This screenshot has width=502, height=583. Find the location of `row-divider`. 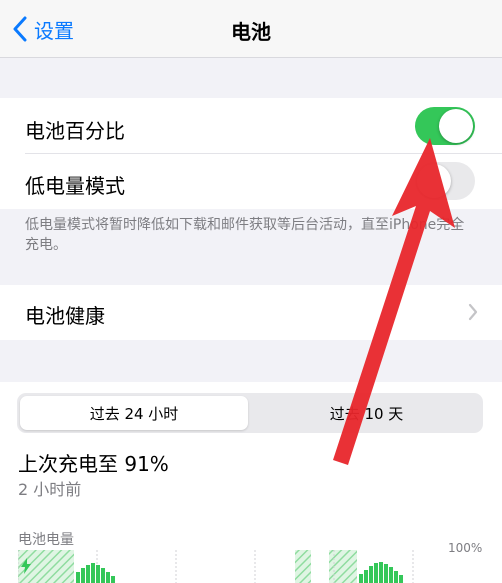

row-divider is located at coordinates (263, 153).